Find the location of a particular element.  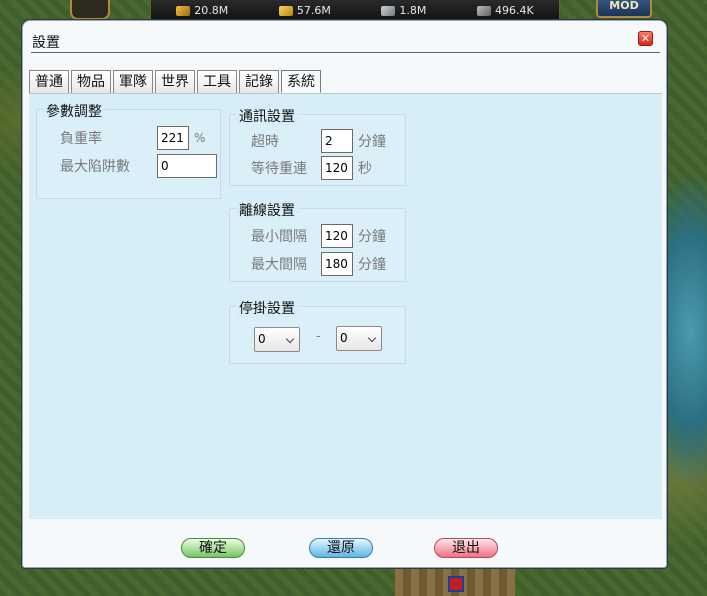

resource-gold: 20.8M is located at coordinates (202, 10).